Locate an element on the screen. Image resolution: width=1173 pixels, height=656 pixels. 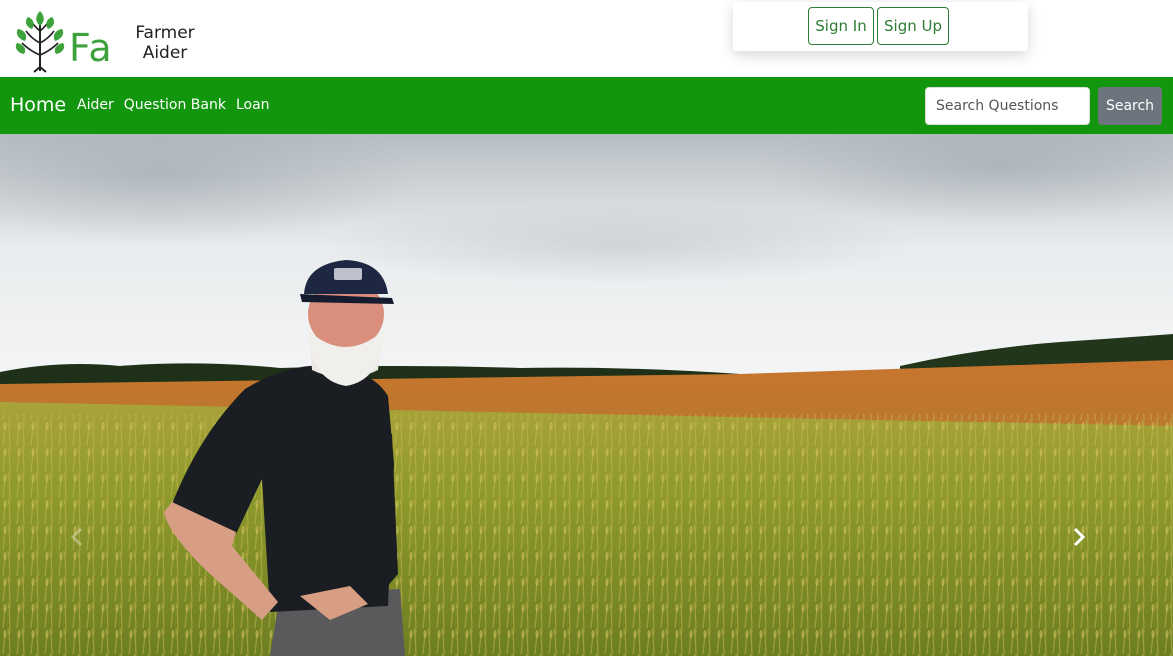
sign-in-button: Sign In is located at coordinates (841, 26).